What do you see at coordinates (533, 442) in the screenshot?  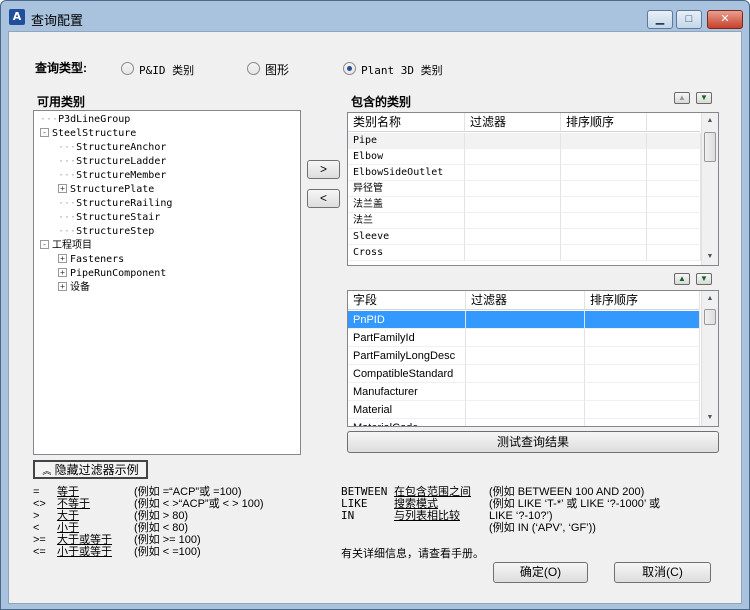 I see `test-query-results-button: 测试查询结果` at bounding box center [533, 442].